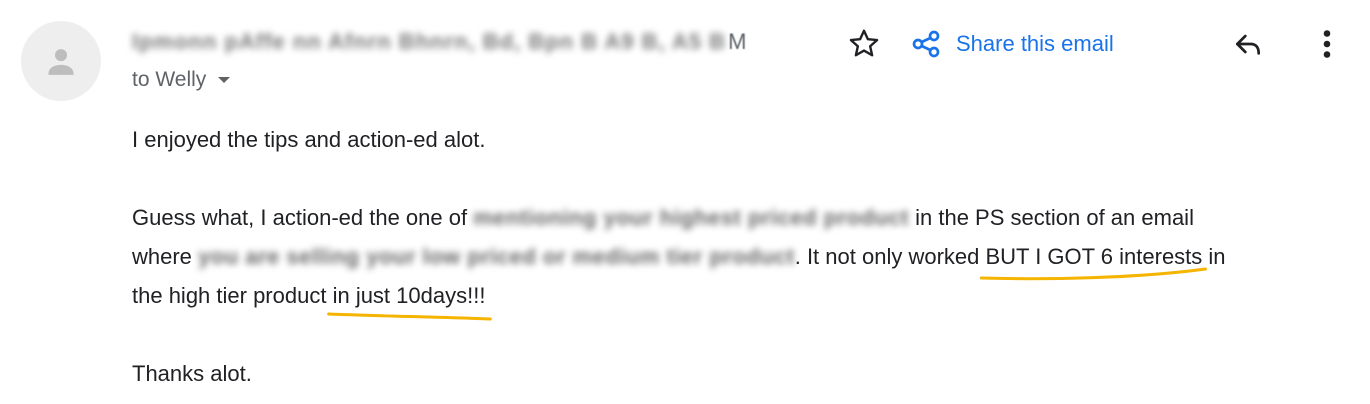 This screenshot has width=1370, height=404. What do you see at coordinates (303, 217) in the screenshot?
I see `p2-text-a: Guess what, I action-ed the one of` at bounding box center [303, 217].